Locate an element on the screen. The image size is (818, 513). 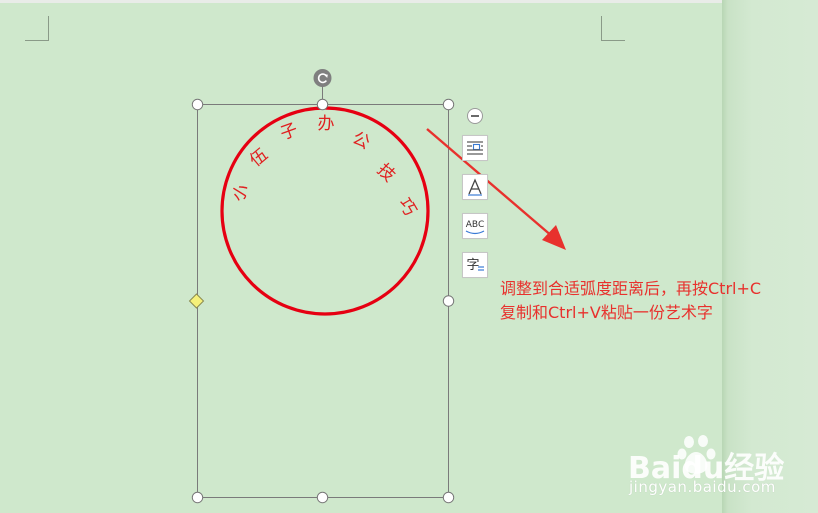
text-outline-icon is located at coordinates (475, 187).